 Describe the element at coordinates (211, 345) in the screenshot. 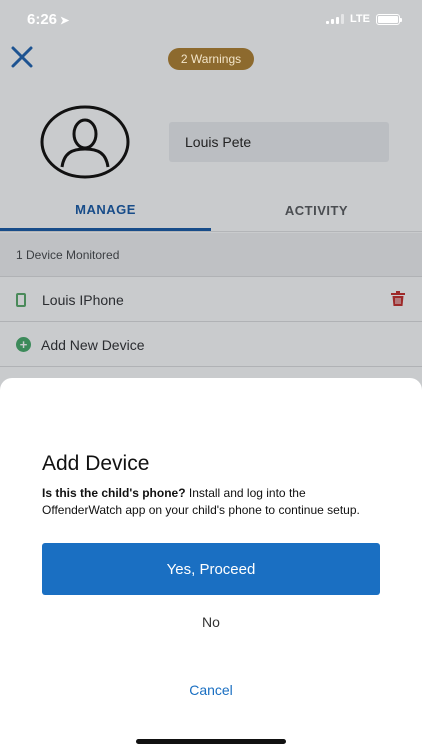

I see `add-new-device-row: + Add New Device` at that location.